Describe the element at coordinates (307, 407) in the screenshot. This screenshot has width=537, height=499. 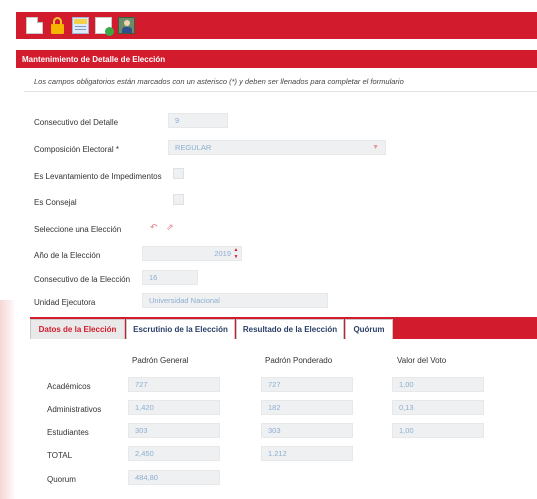
I see `administrativos-ponderado-field: 182` at that location.